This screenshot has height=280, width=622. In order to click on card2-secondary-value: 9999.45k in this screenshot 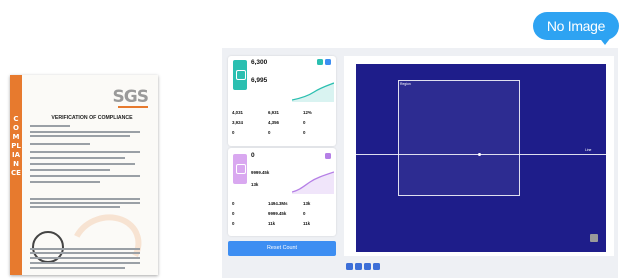, I will do `click(260, 172)`.